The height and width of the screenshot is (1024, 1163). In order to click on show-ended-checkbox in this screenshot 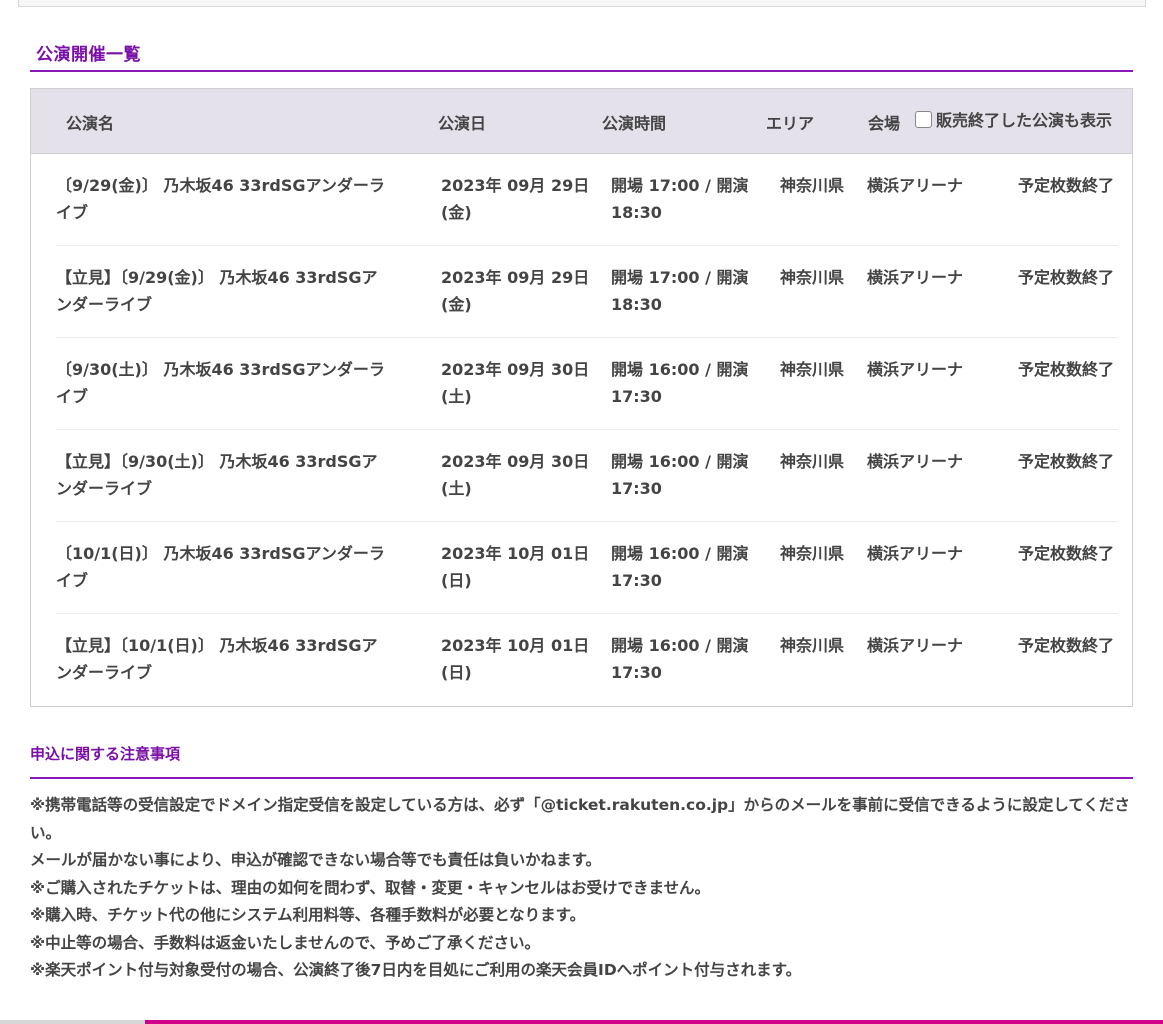, I will do `click(923, 119)`.